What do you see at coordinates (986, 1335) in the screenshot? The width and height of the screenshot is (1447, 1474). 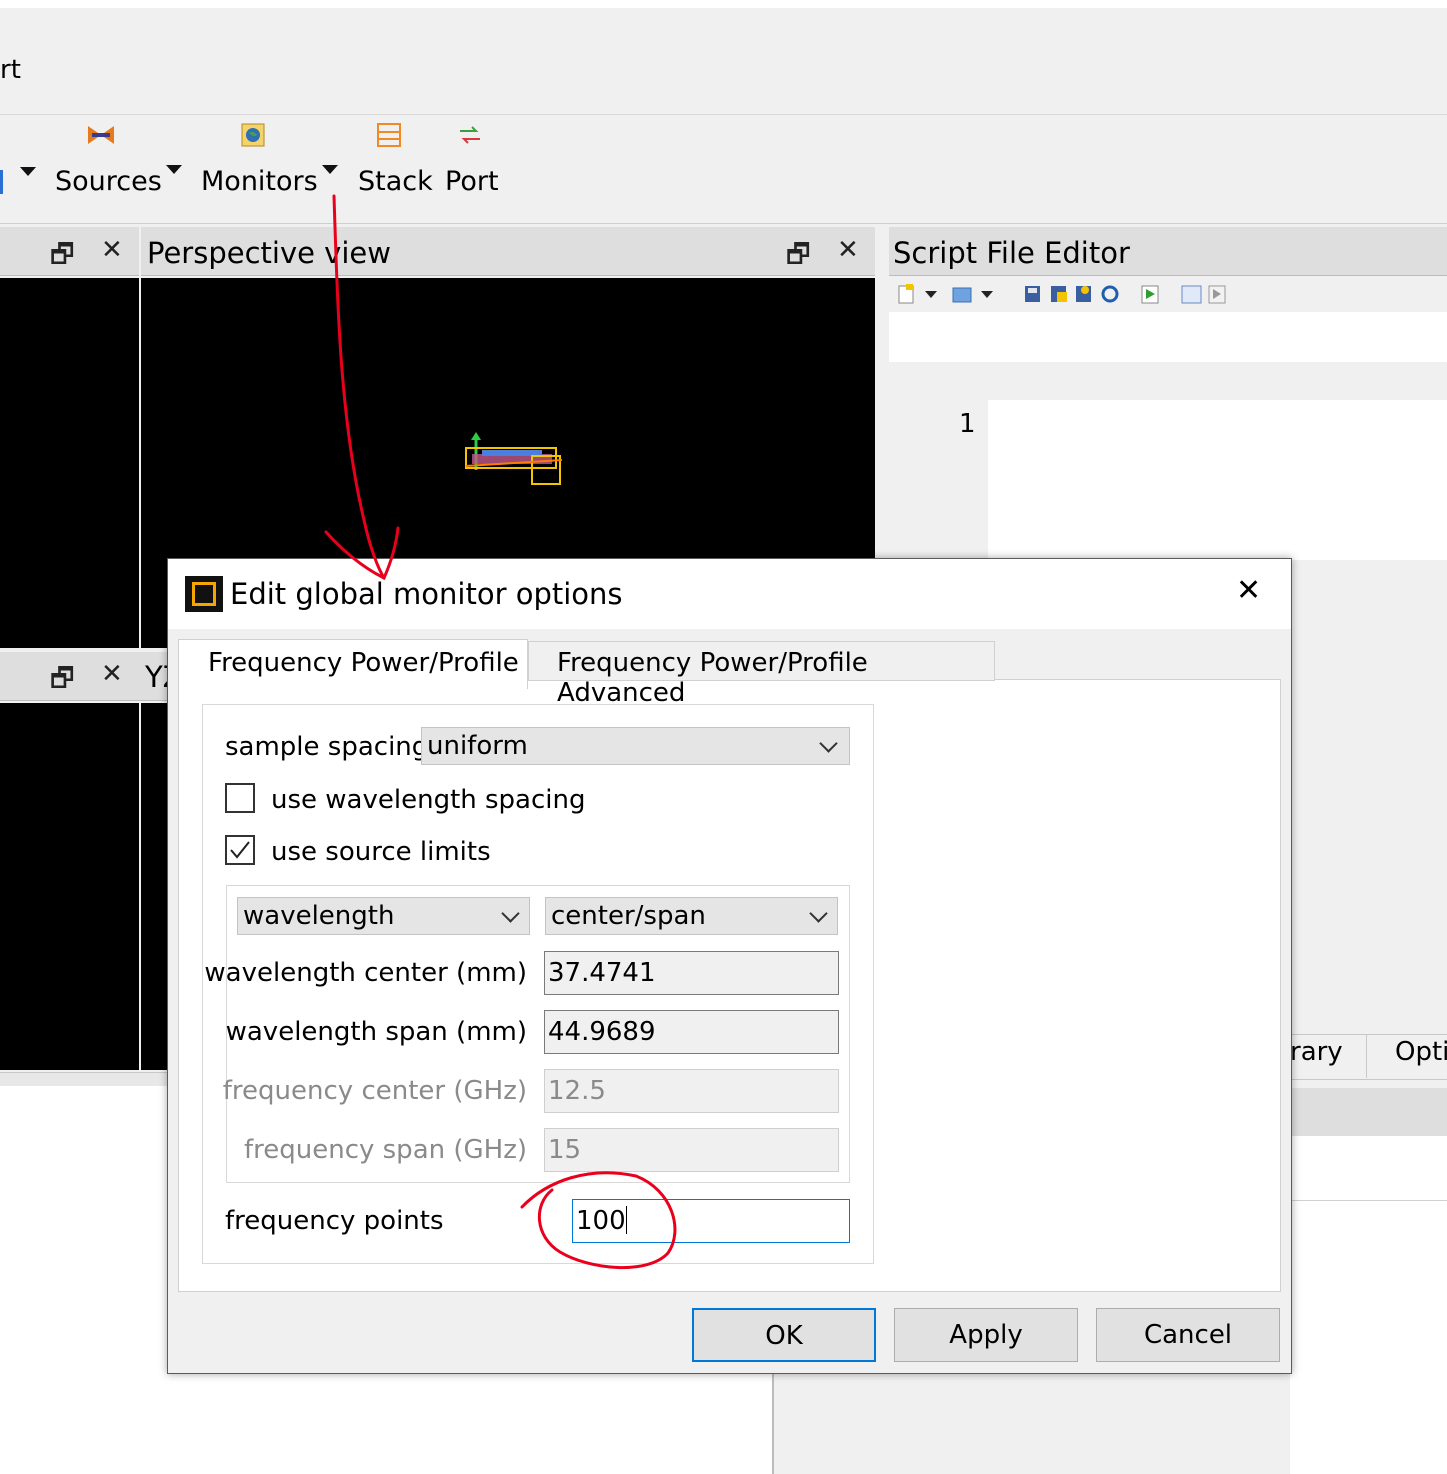 I see `apply-button: Apply` at bounding box center [986, 1335].